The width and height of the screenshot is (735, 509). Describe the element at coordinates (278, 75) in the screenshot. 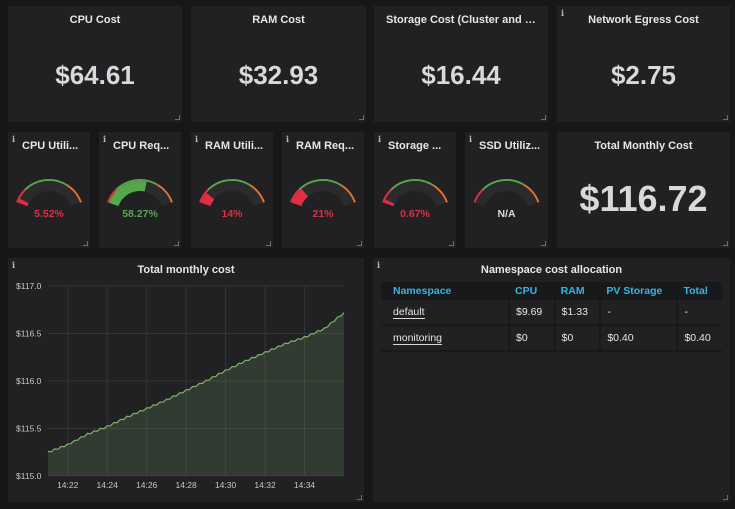

I see `ram-cost-value: $32.93` at that location.